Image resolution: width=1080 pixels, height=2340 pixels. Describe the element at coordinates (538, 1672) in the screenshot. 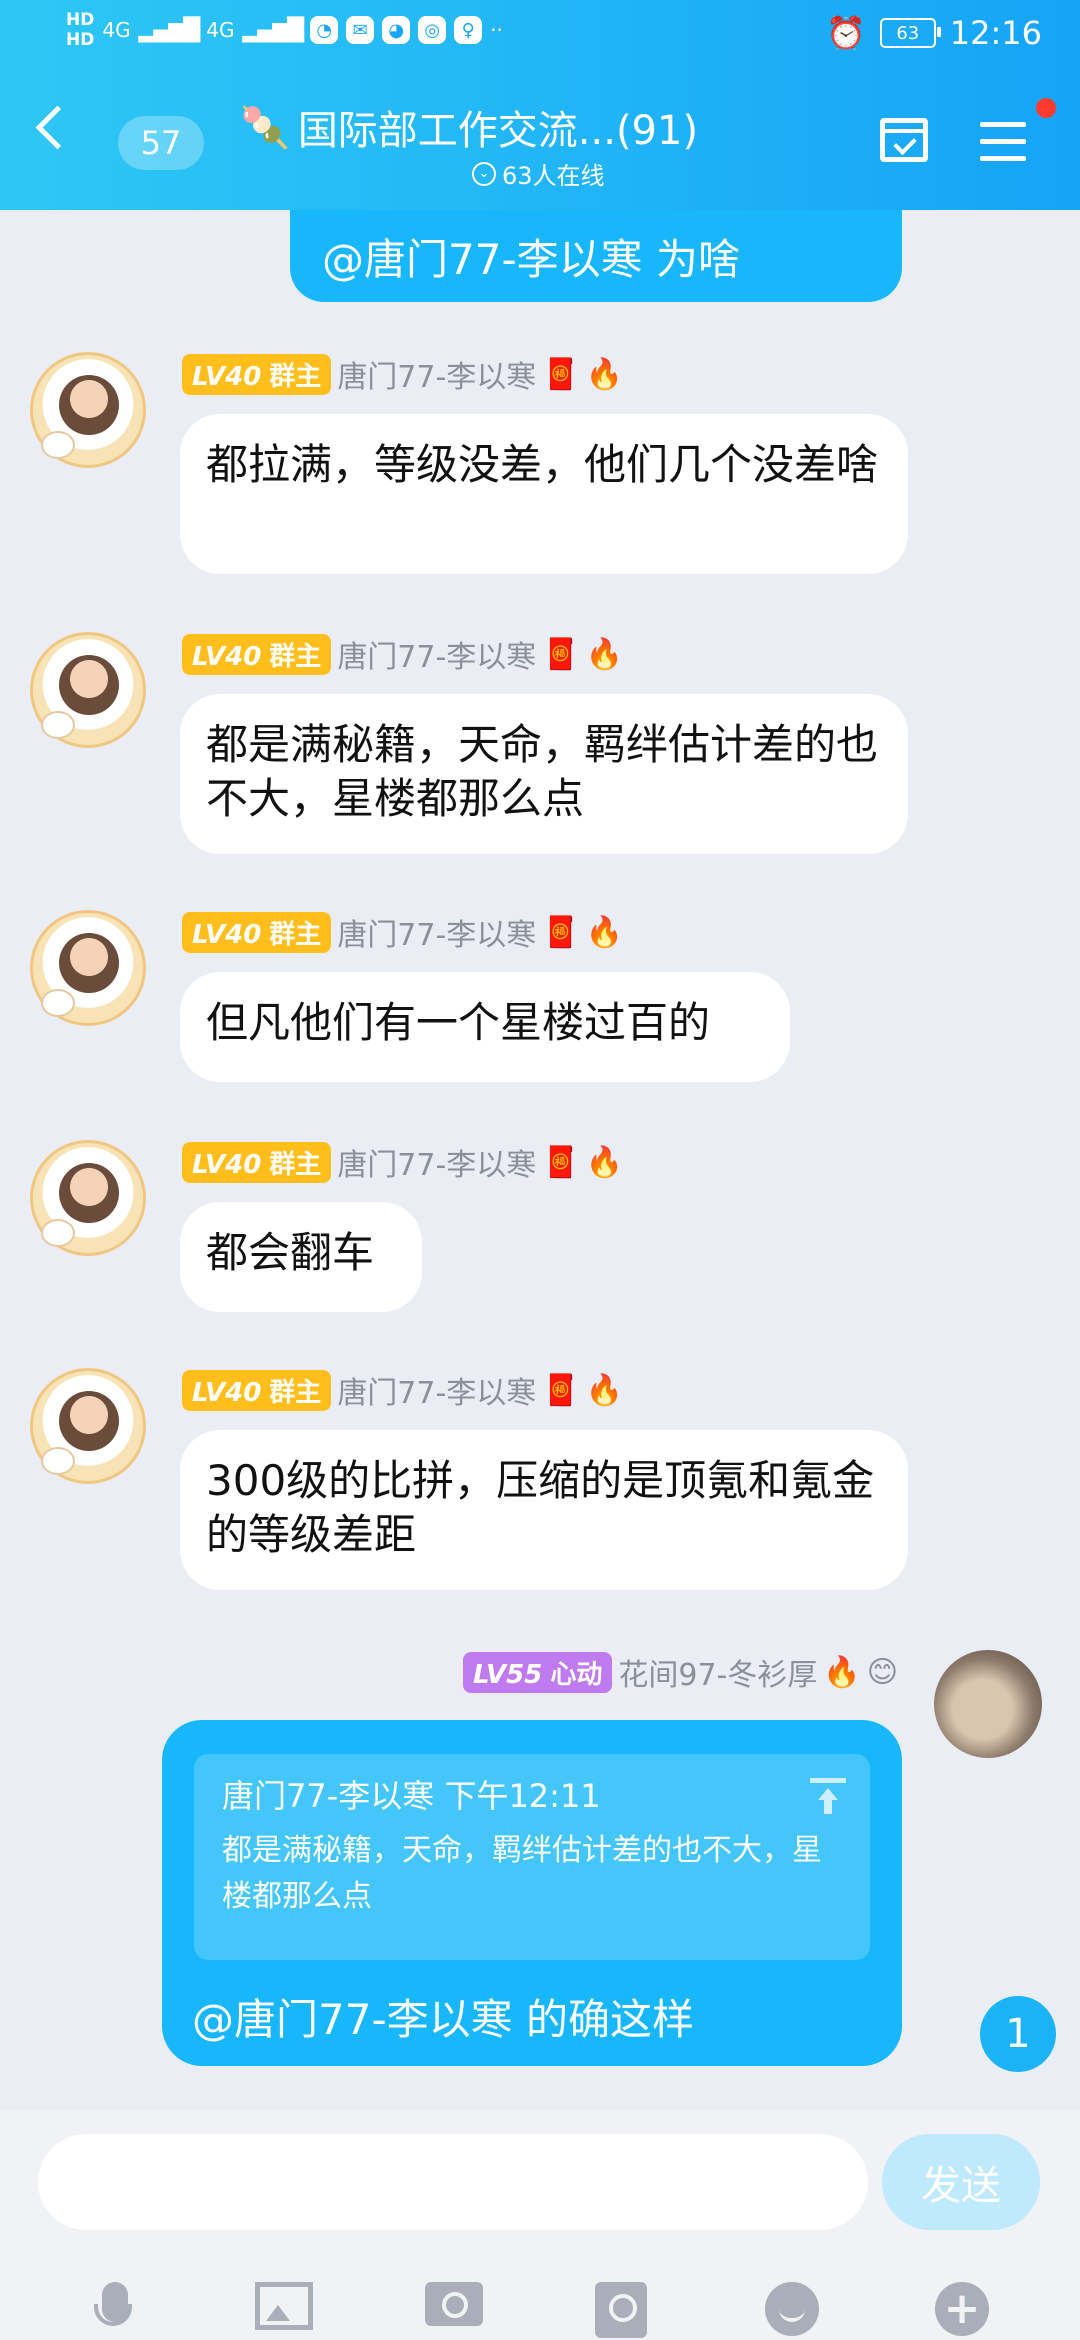

I see `level-badge: LV55 心动` at that location.